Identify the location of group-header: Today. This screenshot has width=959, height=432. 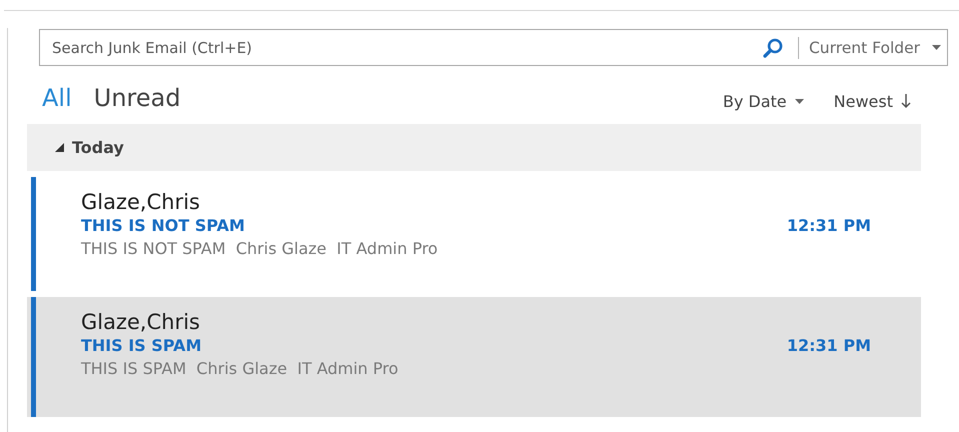
(474, 147).